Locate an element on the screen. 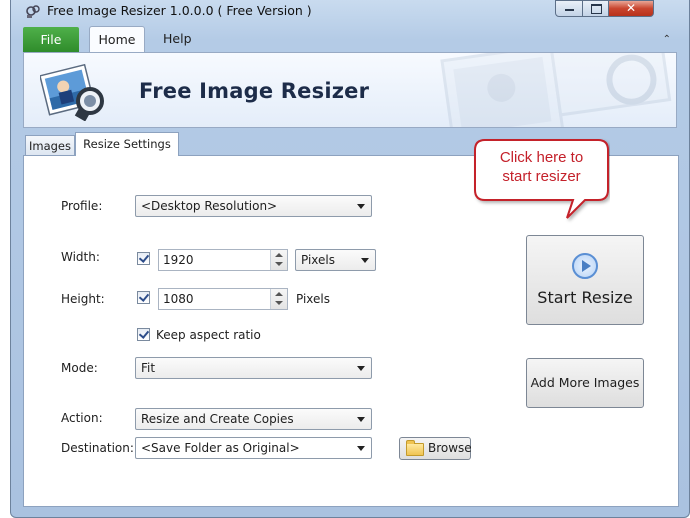 The image size is (690, 518). minimize-button is located at coordinates (569, 8).